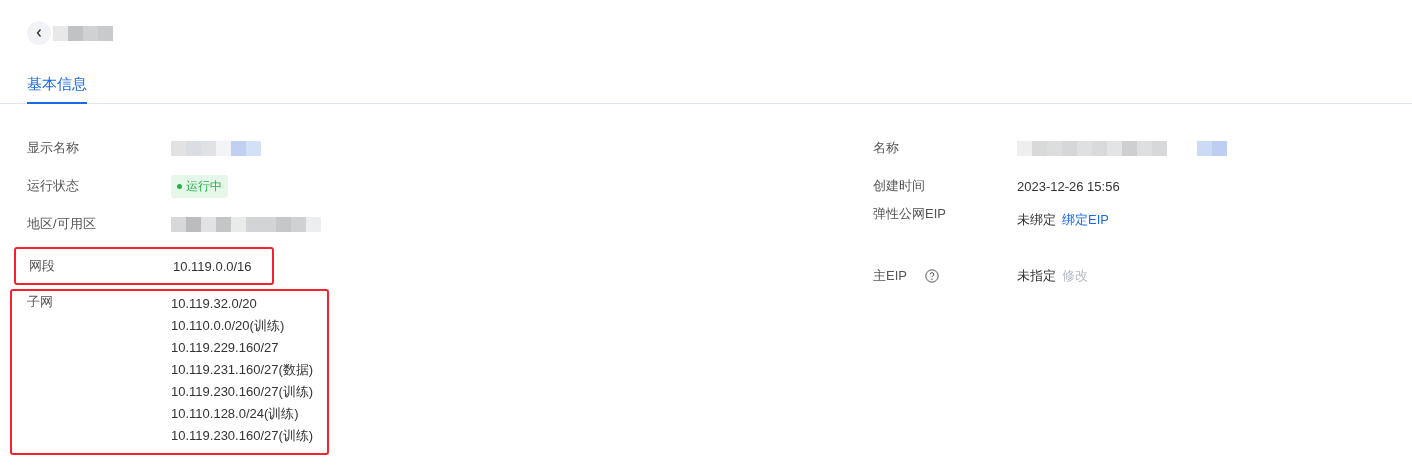 The width and height of the screenshot is (1412, 476). What do you see at coordinates (42, 266) in the screenshot?
I see `field-label: 网段` at bounding box center [42, 266].